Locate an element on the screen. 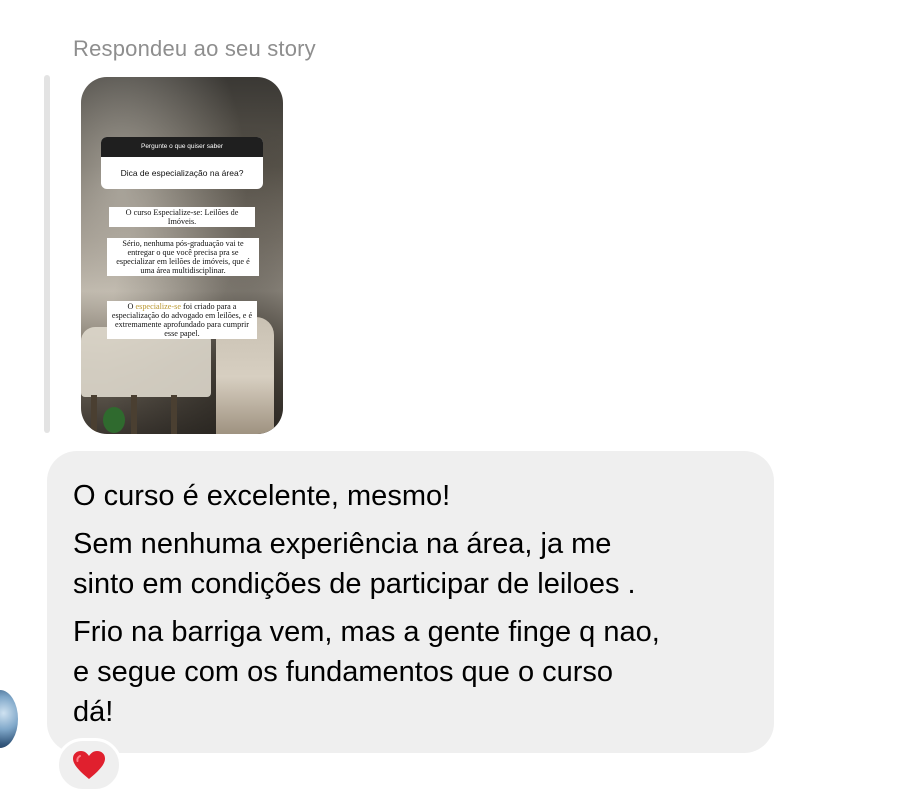 The width and height of the screenshot is (900, 809). message-line-2: Sem nenhuma experiência na área, ja me is located at coordinates (342, 544).